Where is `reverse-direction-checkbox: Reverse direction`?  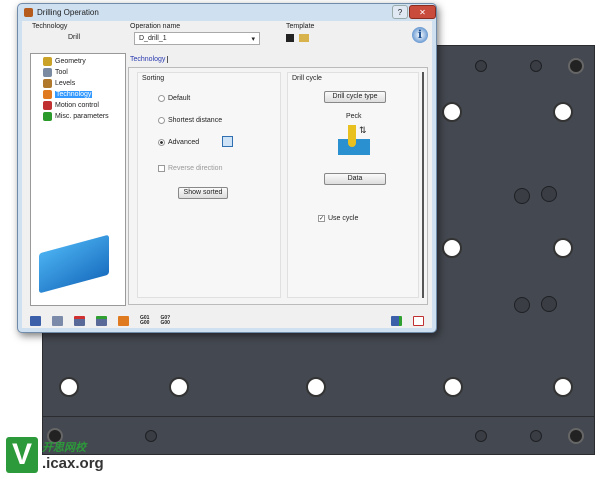 reverse-direction-checkbox: Reverse direction is located at coordinates (190, 168).